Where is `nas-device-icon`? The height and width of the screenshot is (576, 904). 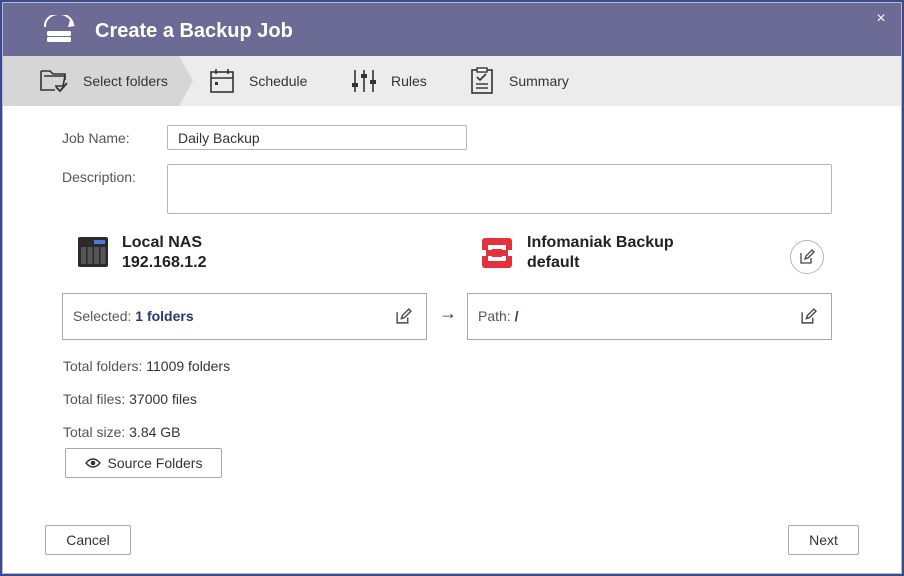
nas-device-icon is located at coordinates (93, 252).